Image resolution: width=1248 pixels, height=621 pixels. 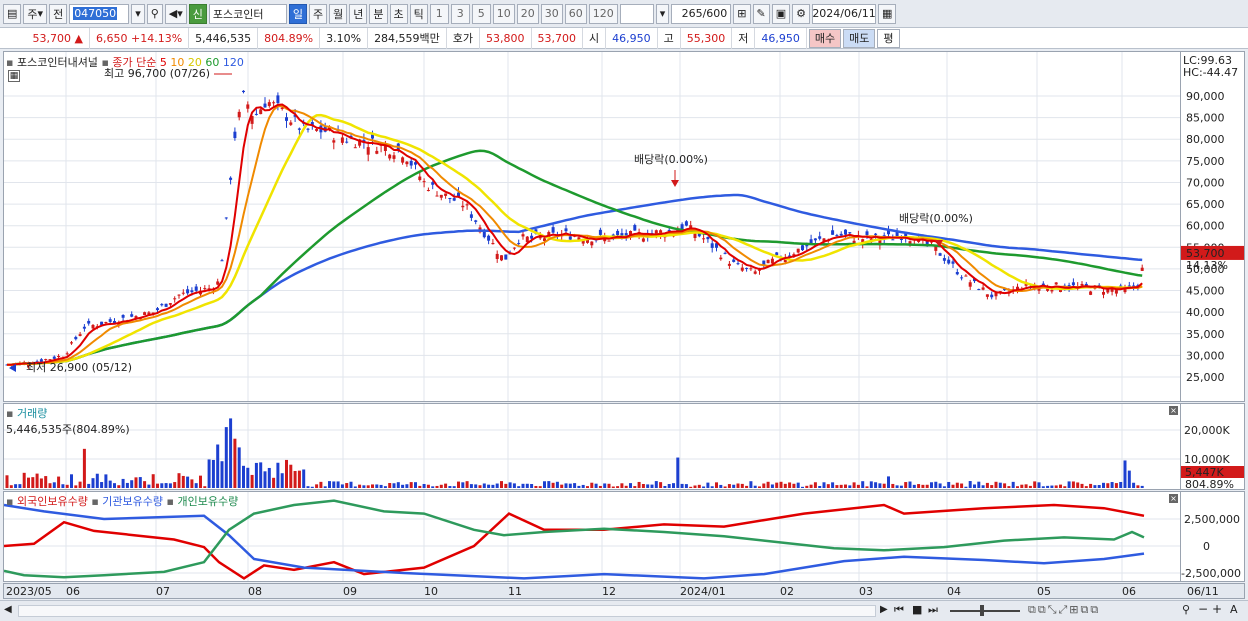 What do you see at coordinates (481, 13) in the screenshot?
I see `interval-5: 5` at bounding box center [481, 13].